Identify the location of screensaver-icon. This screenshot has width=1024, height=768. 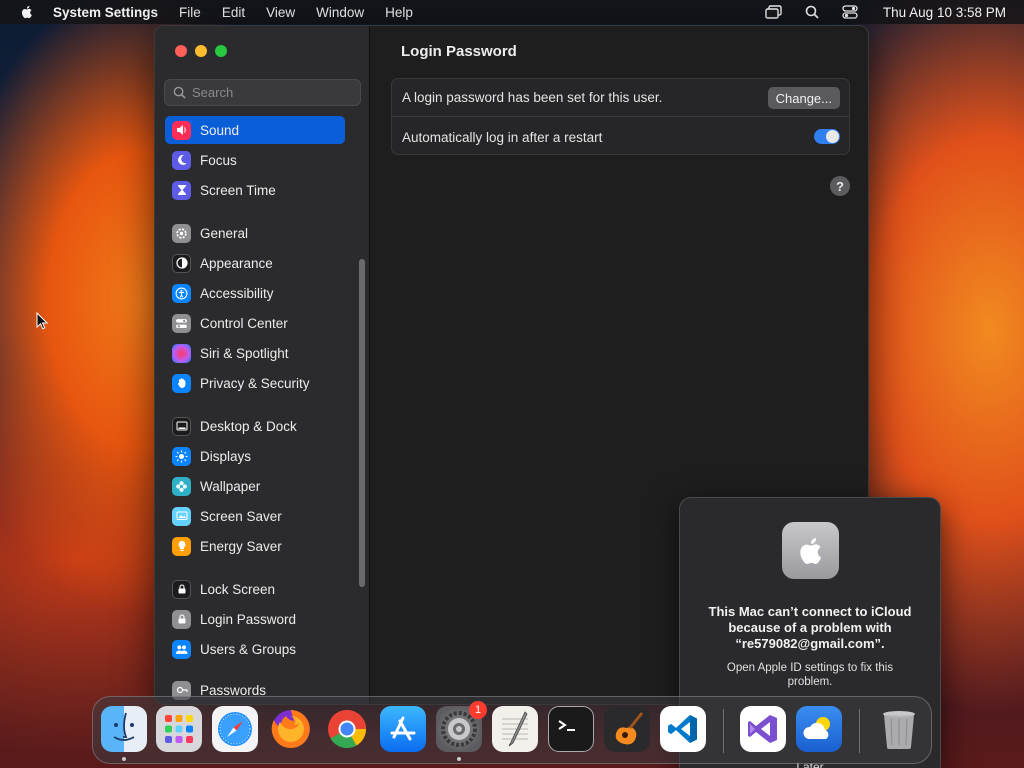
(181, 516).